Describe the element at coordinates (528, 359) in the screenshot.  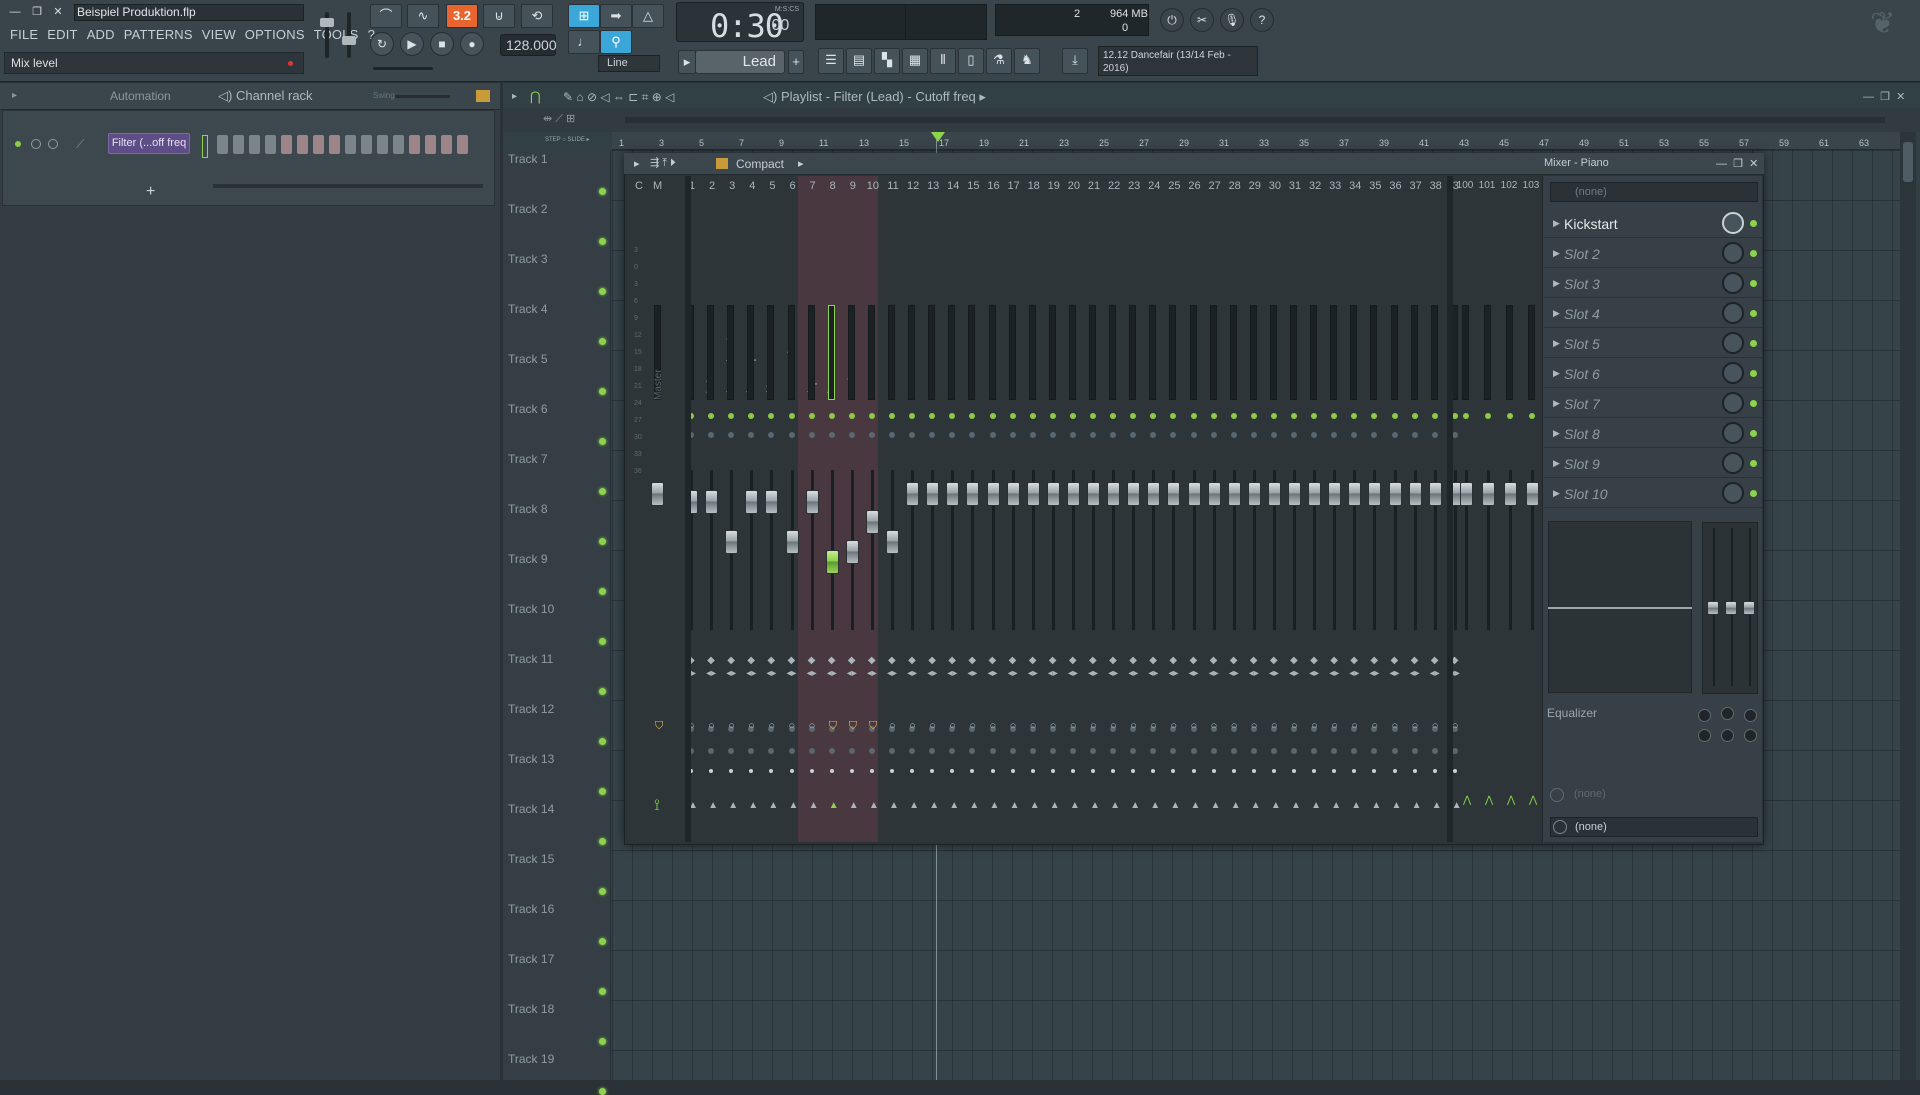
I see `track-label: Track 5` at that location.